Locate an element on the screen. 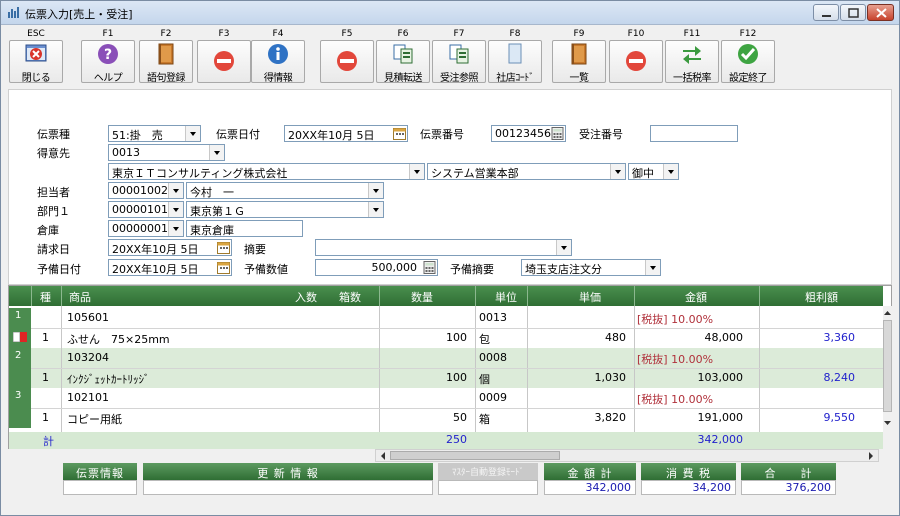 The width and height of the screenshot is (900, 516). slip-type-value: 51:掛 売 is located at coordinates (137, 135).